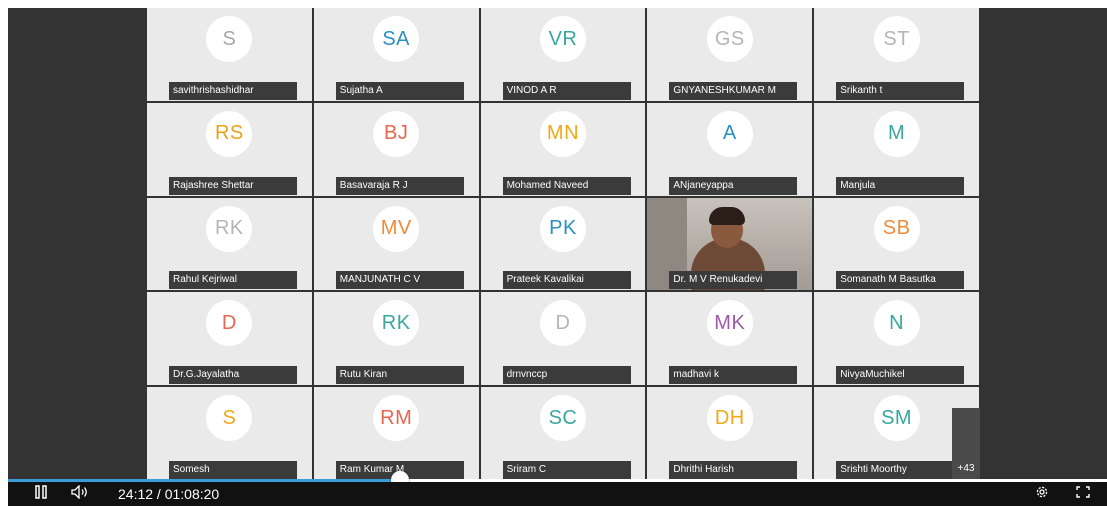 The width and height of the screenshot is (1107, 506). I want to click on participant-name: madhavi k, so click(733, 375).